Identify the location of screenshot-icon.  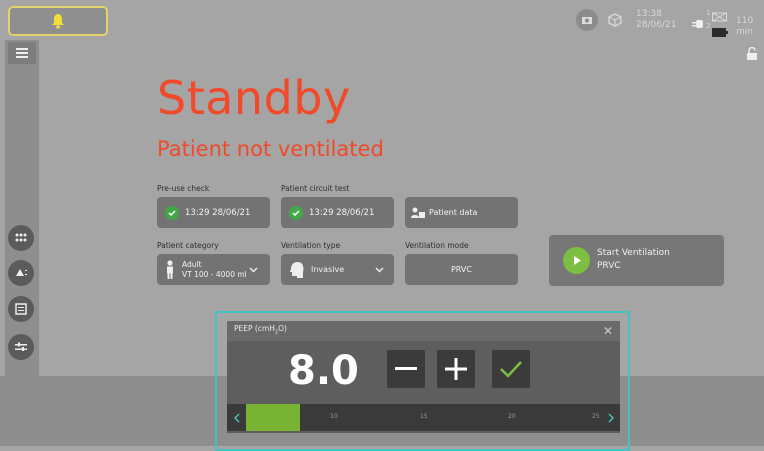
(587, 20).